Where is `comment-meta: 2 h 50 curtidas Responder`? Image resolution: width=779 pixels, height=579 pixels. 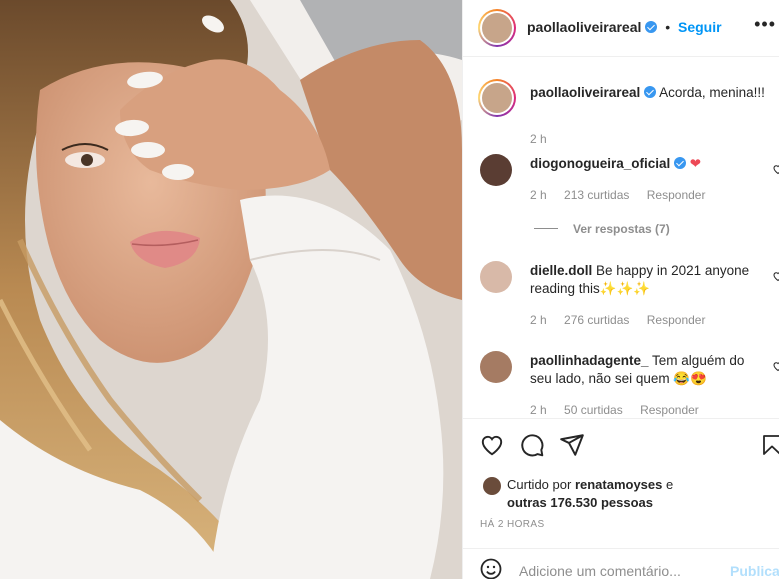
comment-meta: 2 h 50 curtidas Responder is located at coordinates (621, 410).